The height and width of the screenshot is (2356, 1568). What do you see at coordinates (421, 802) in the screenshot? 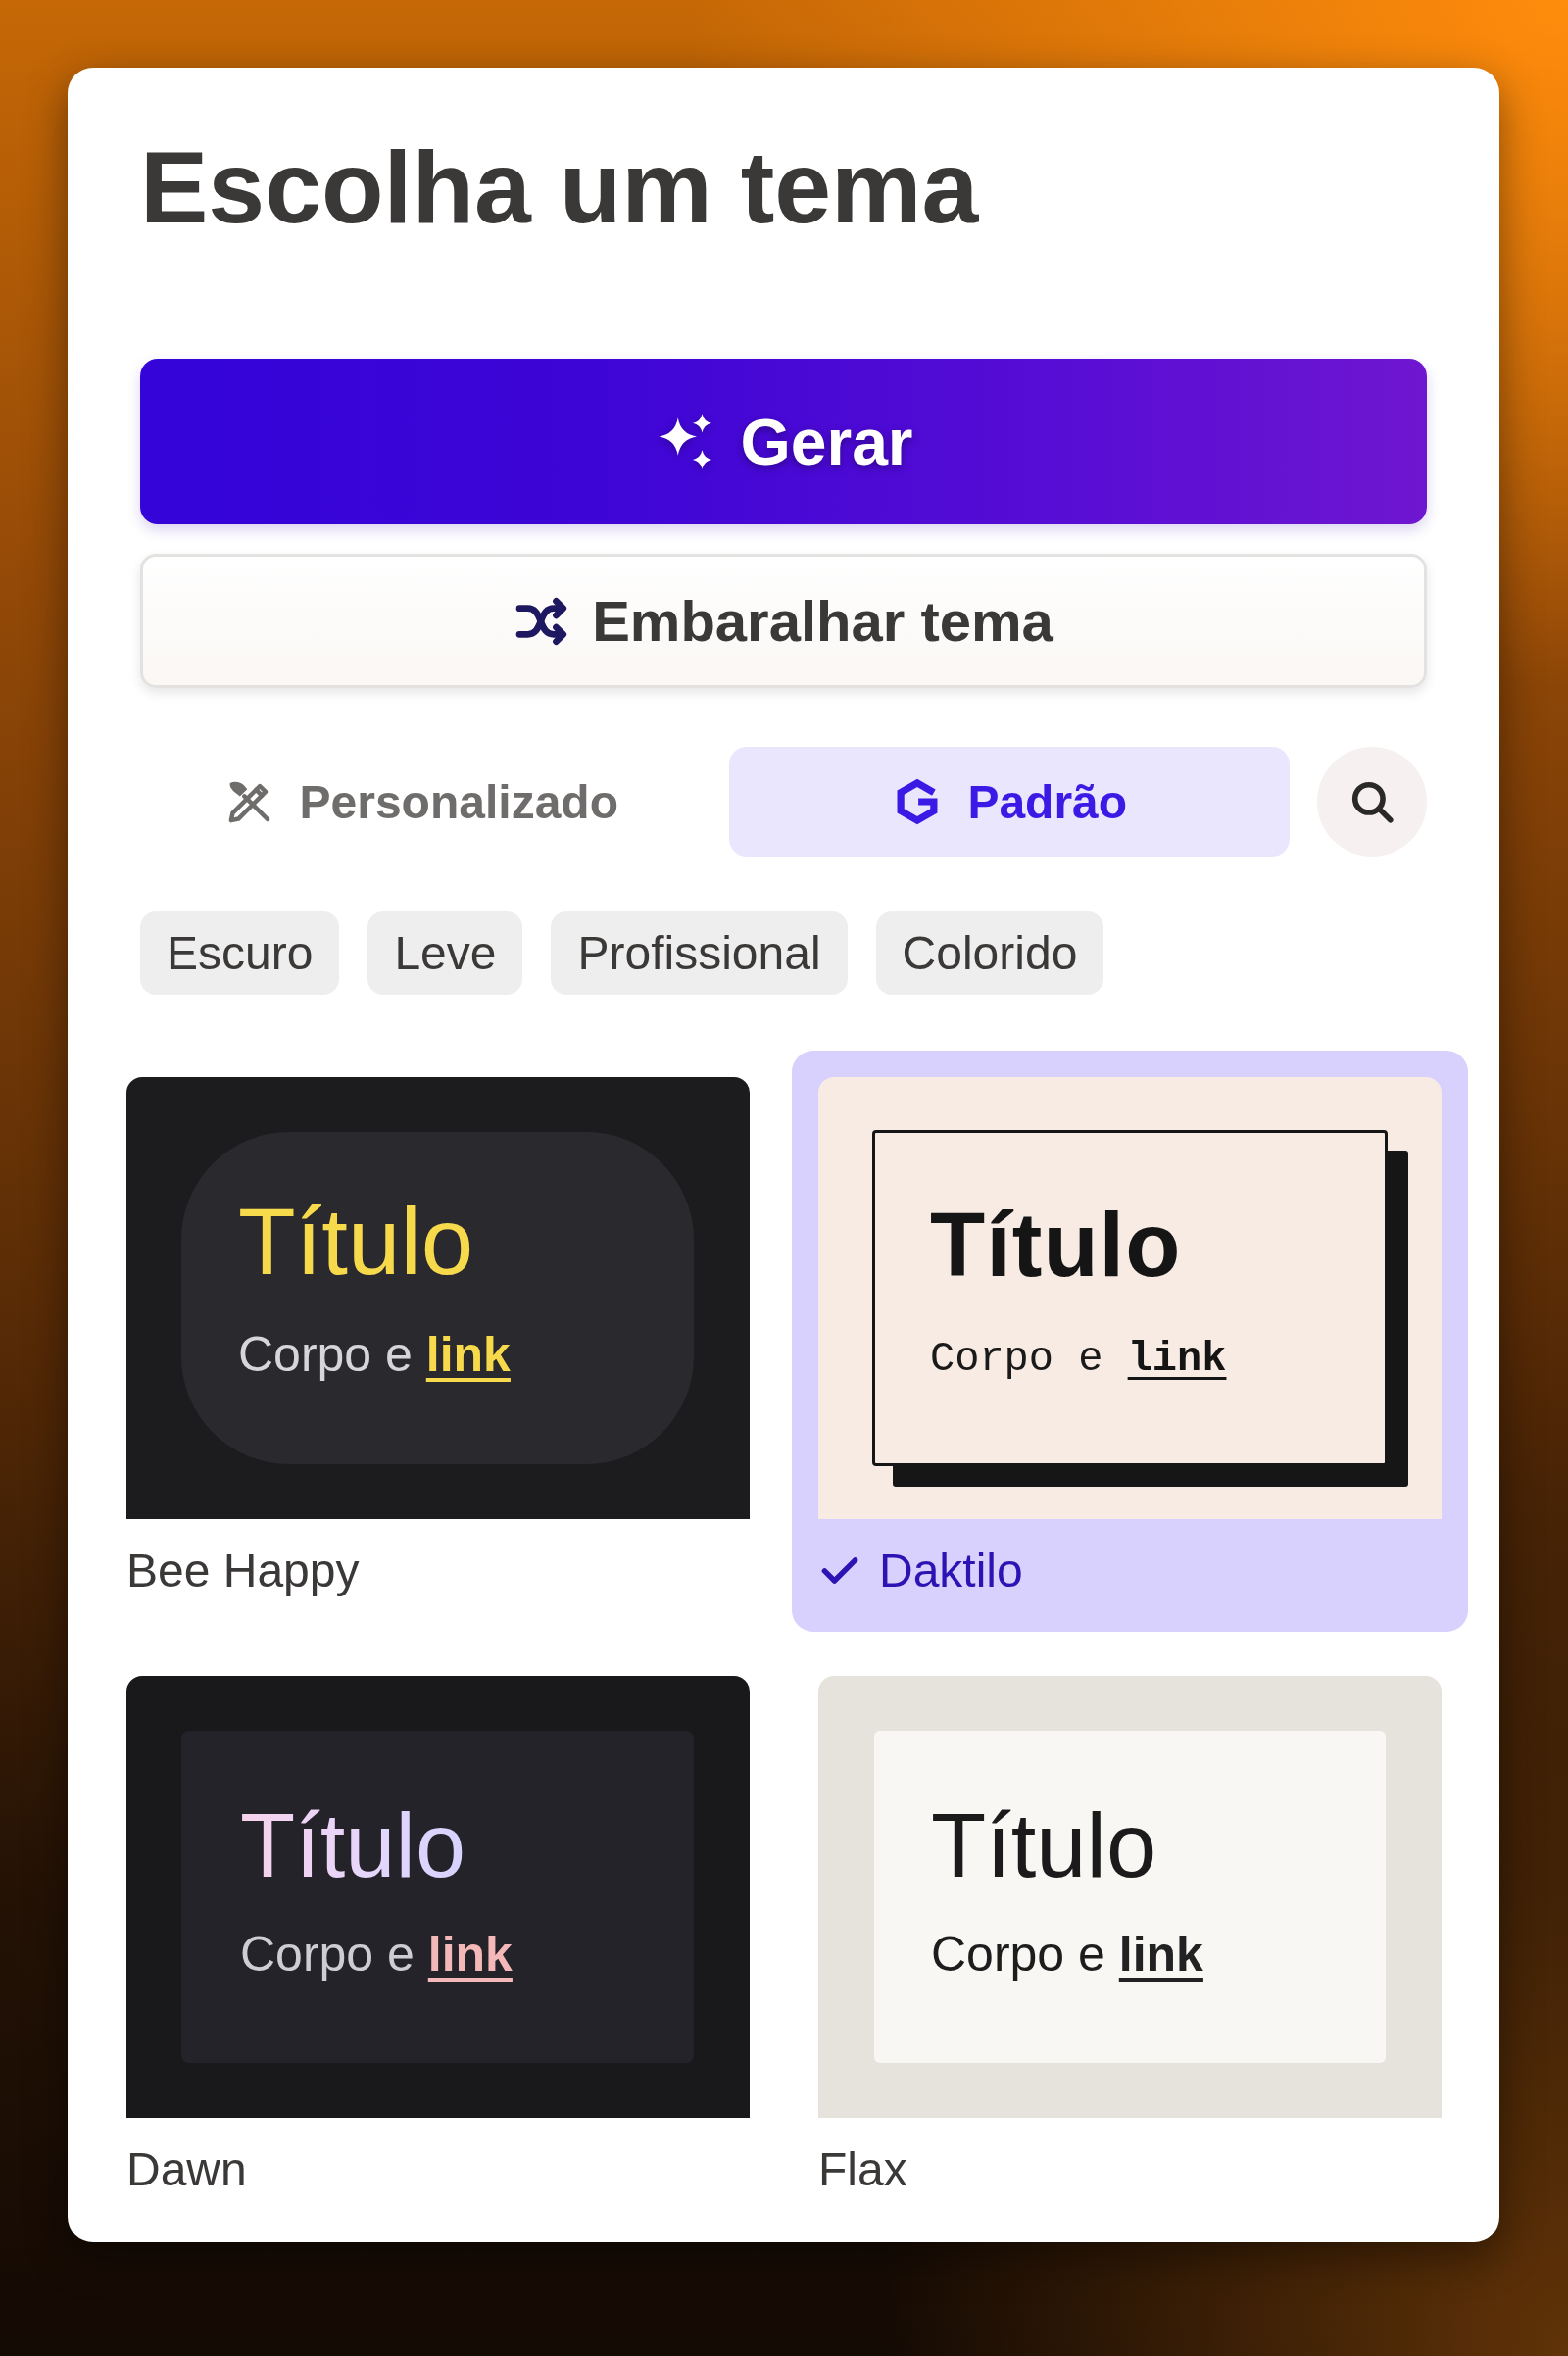
I see `mode-tab: Personalizado` at bounding box center [421, 802].